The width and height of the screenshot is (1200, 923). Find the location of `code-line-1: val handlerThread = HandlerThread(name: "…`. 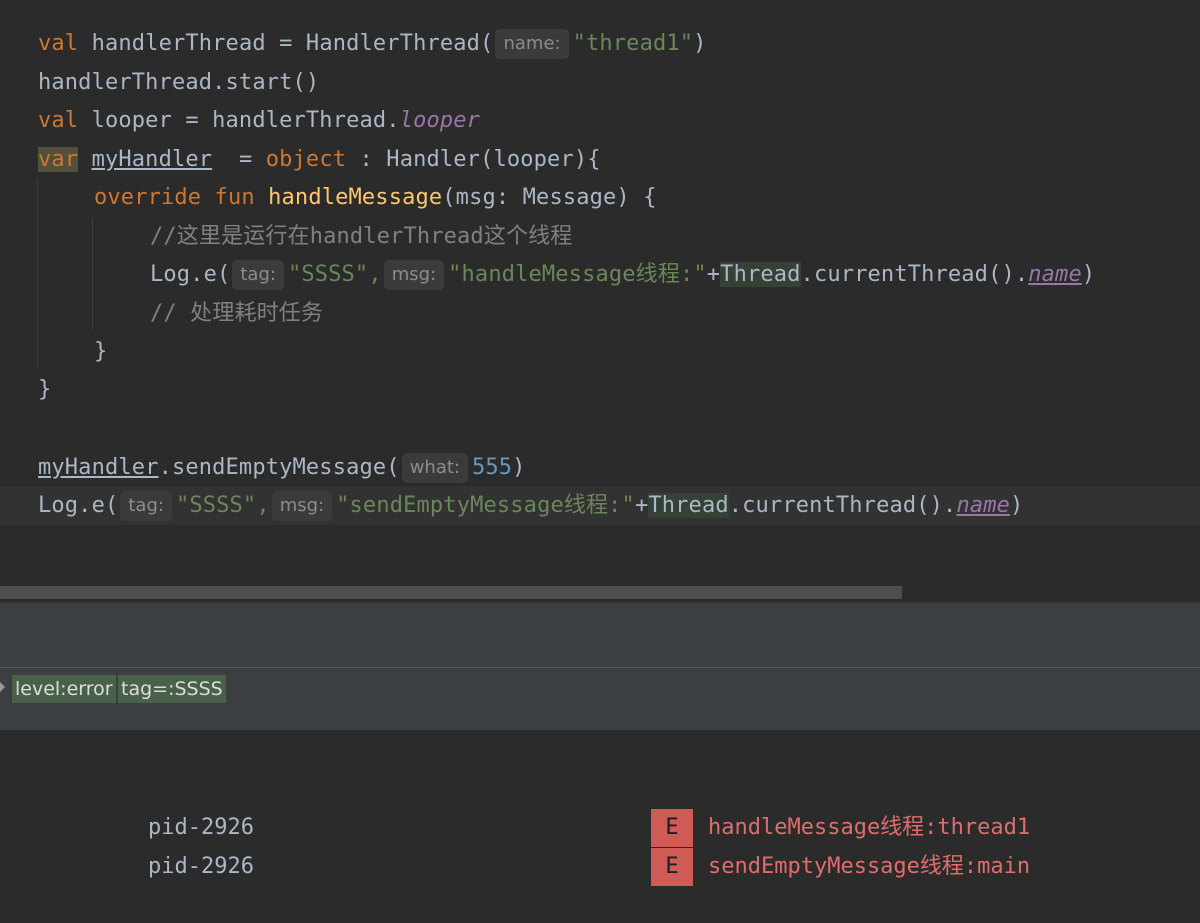

code-line-1: val handlerThread = HandlerThread(name: "… is located at coordinates (372, 44).